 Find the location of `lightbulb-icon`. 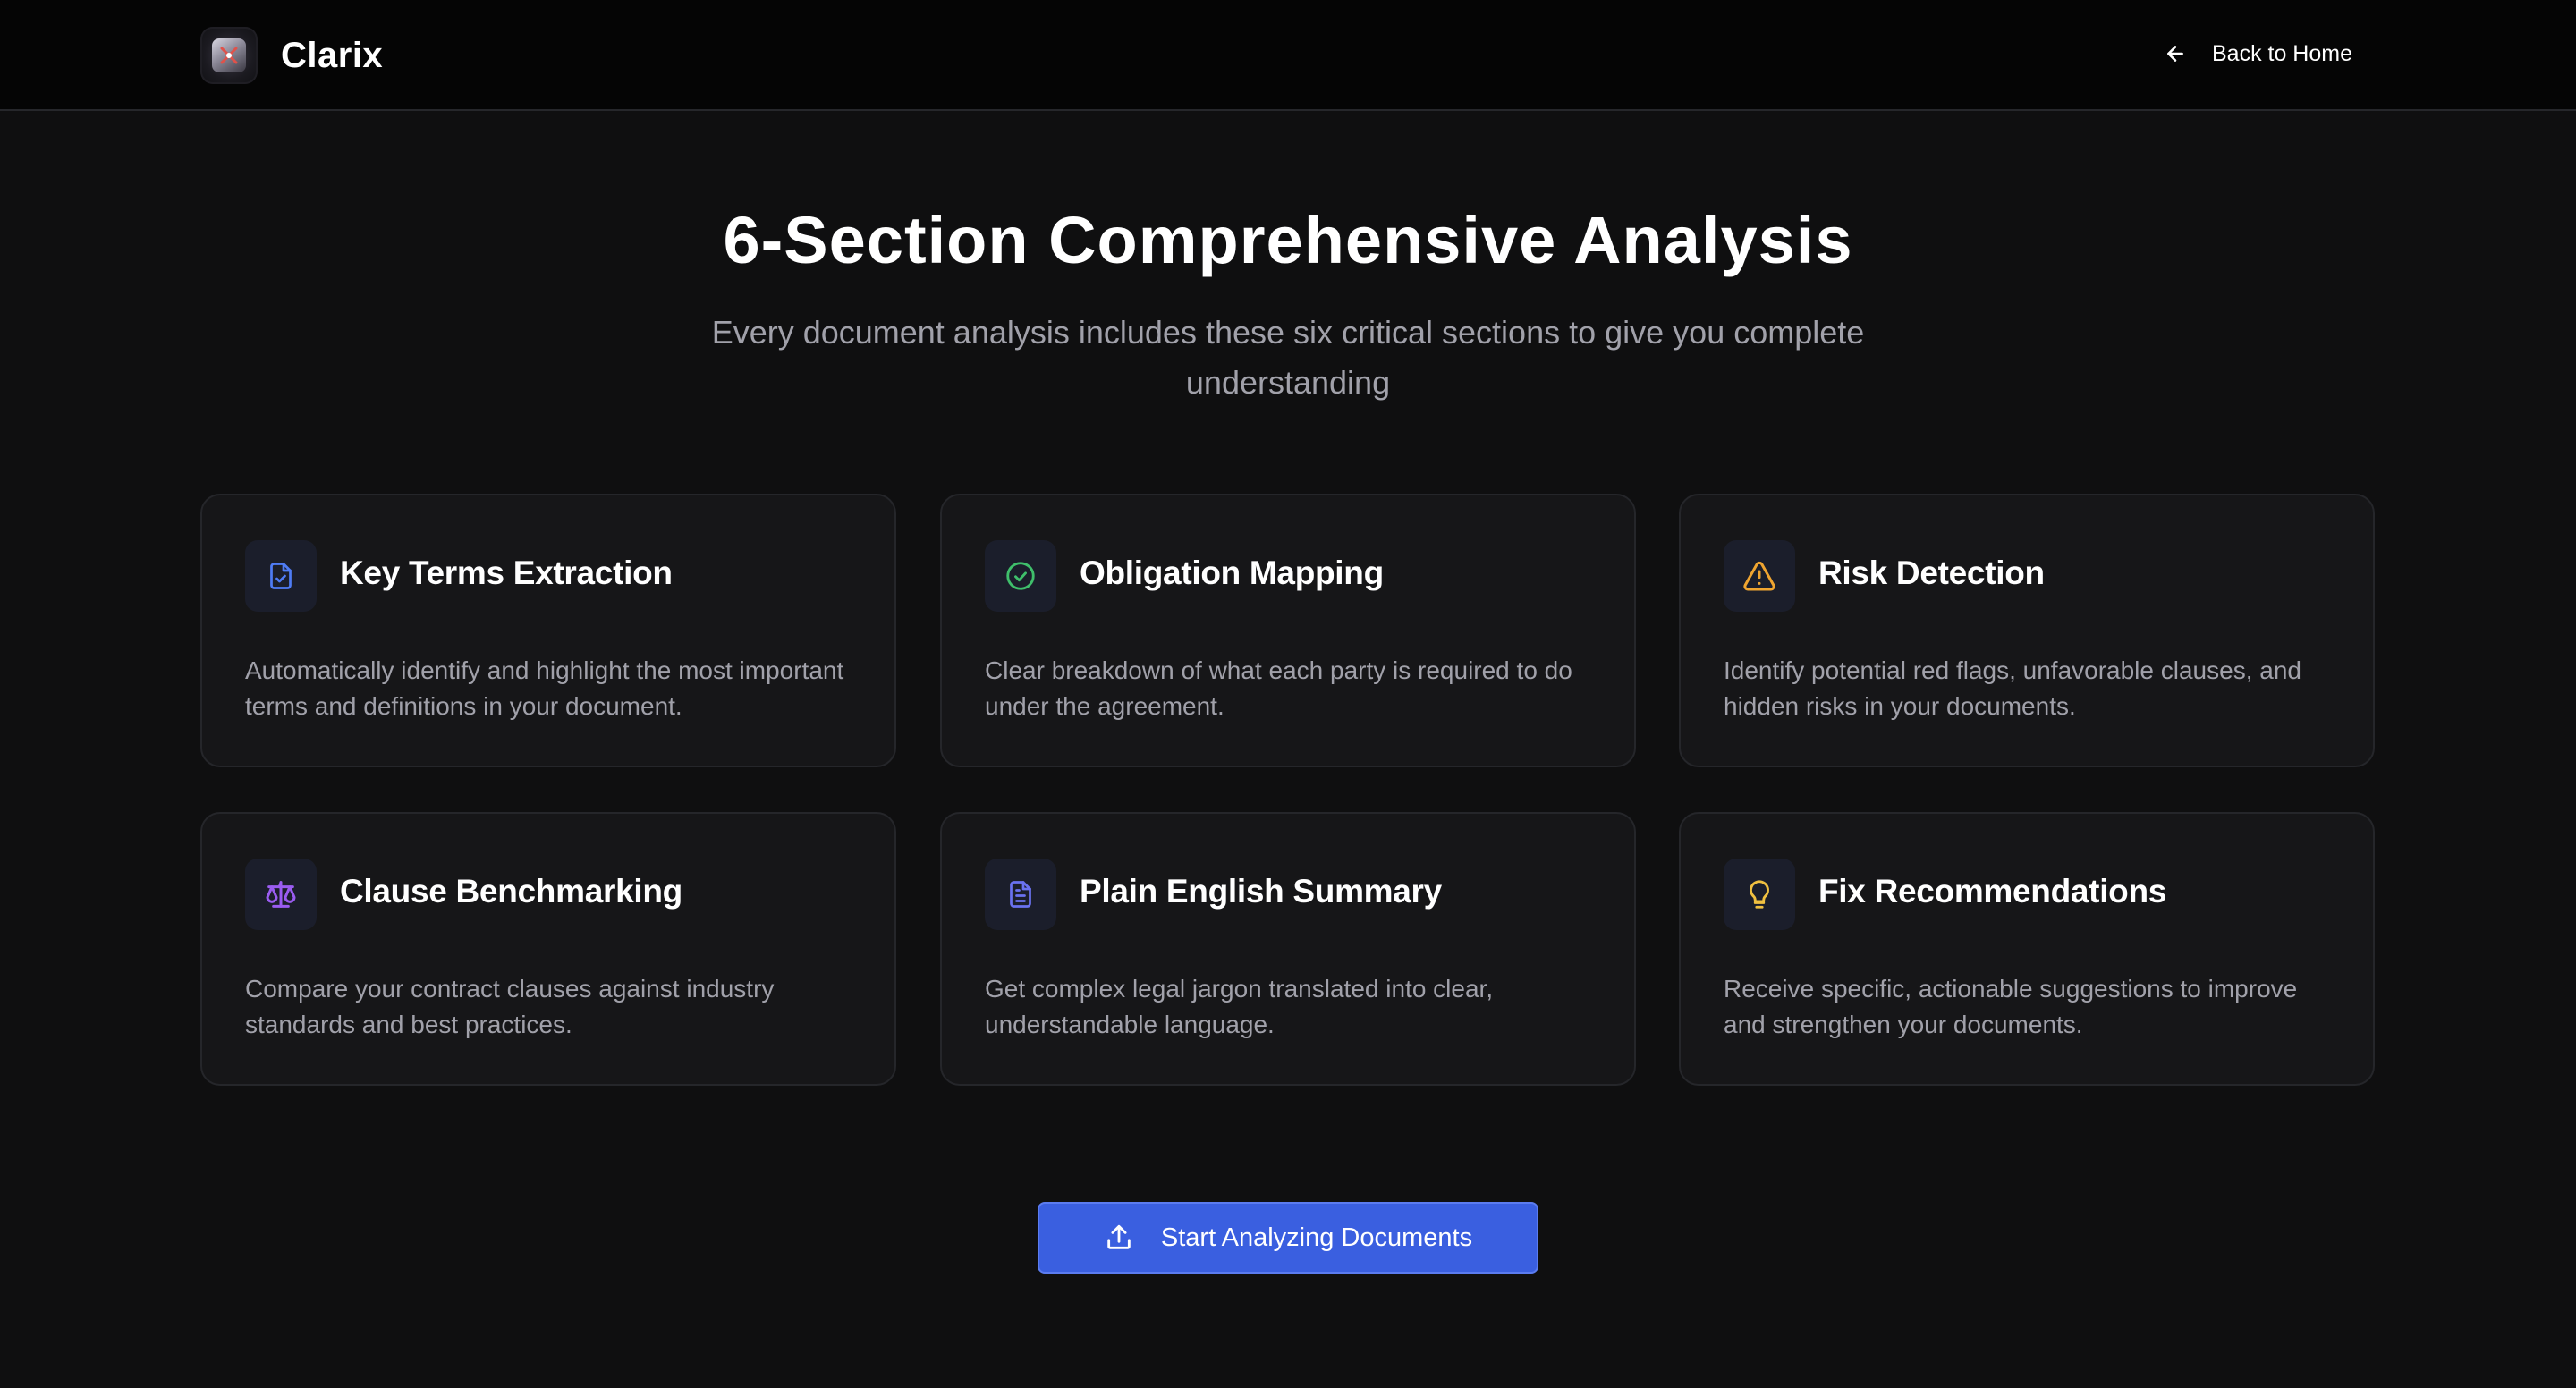

lightbulb-icon is located at coordinates (1759, 895).